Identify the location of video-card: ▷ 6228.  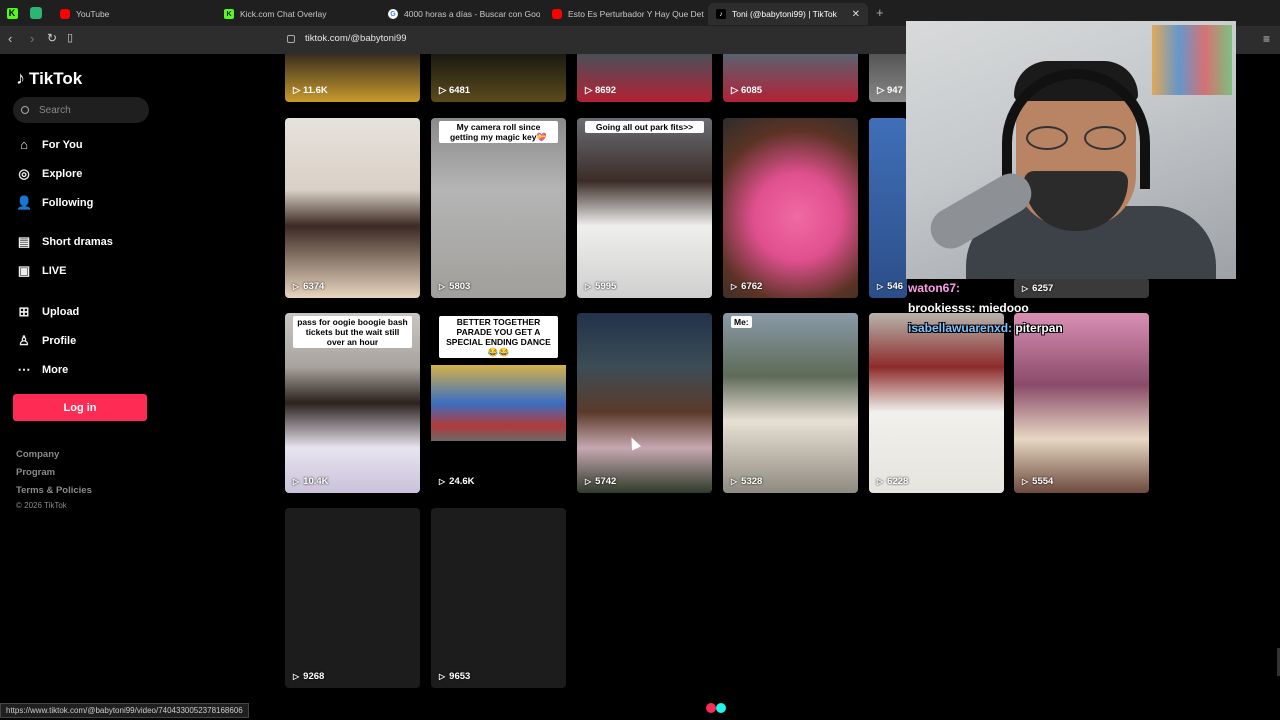
(936, 403).